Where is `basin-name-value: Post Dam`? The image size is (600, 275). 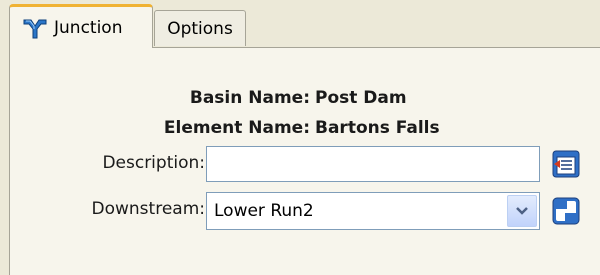 basin-name-value: Post Dam is located at coordinates (361, 98).